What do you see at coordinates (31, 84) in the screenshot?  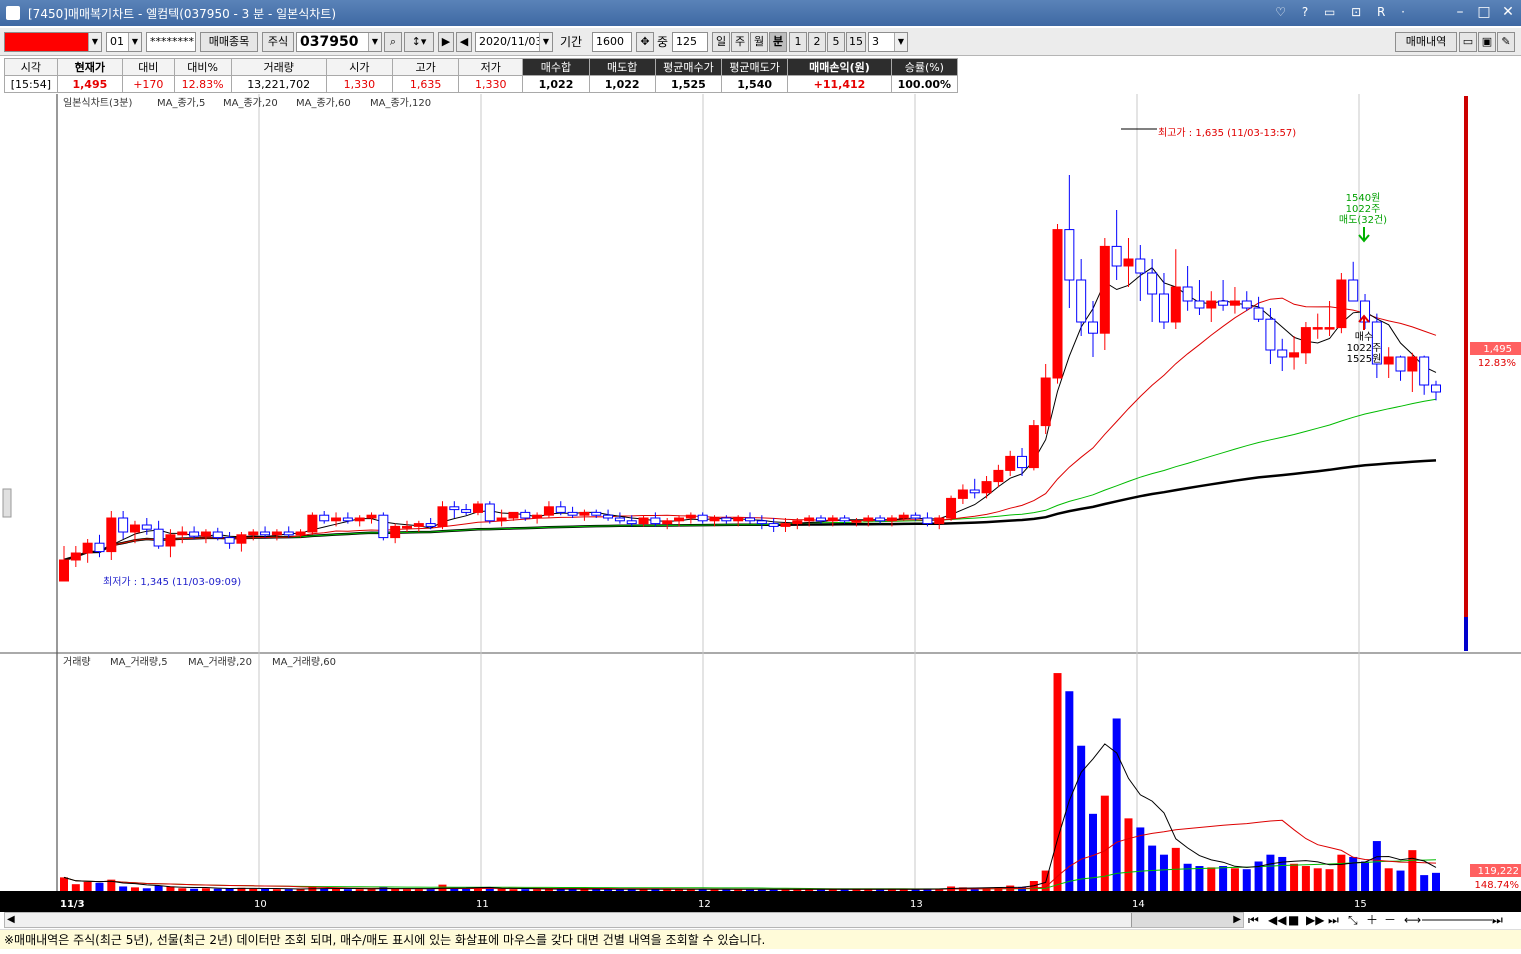 I see `value-cell: [15:54]` at bounding box center [31, 84].